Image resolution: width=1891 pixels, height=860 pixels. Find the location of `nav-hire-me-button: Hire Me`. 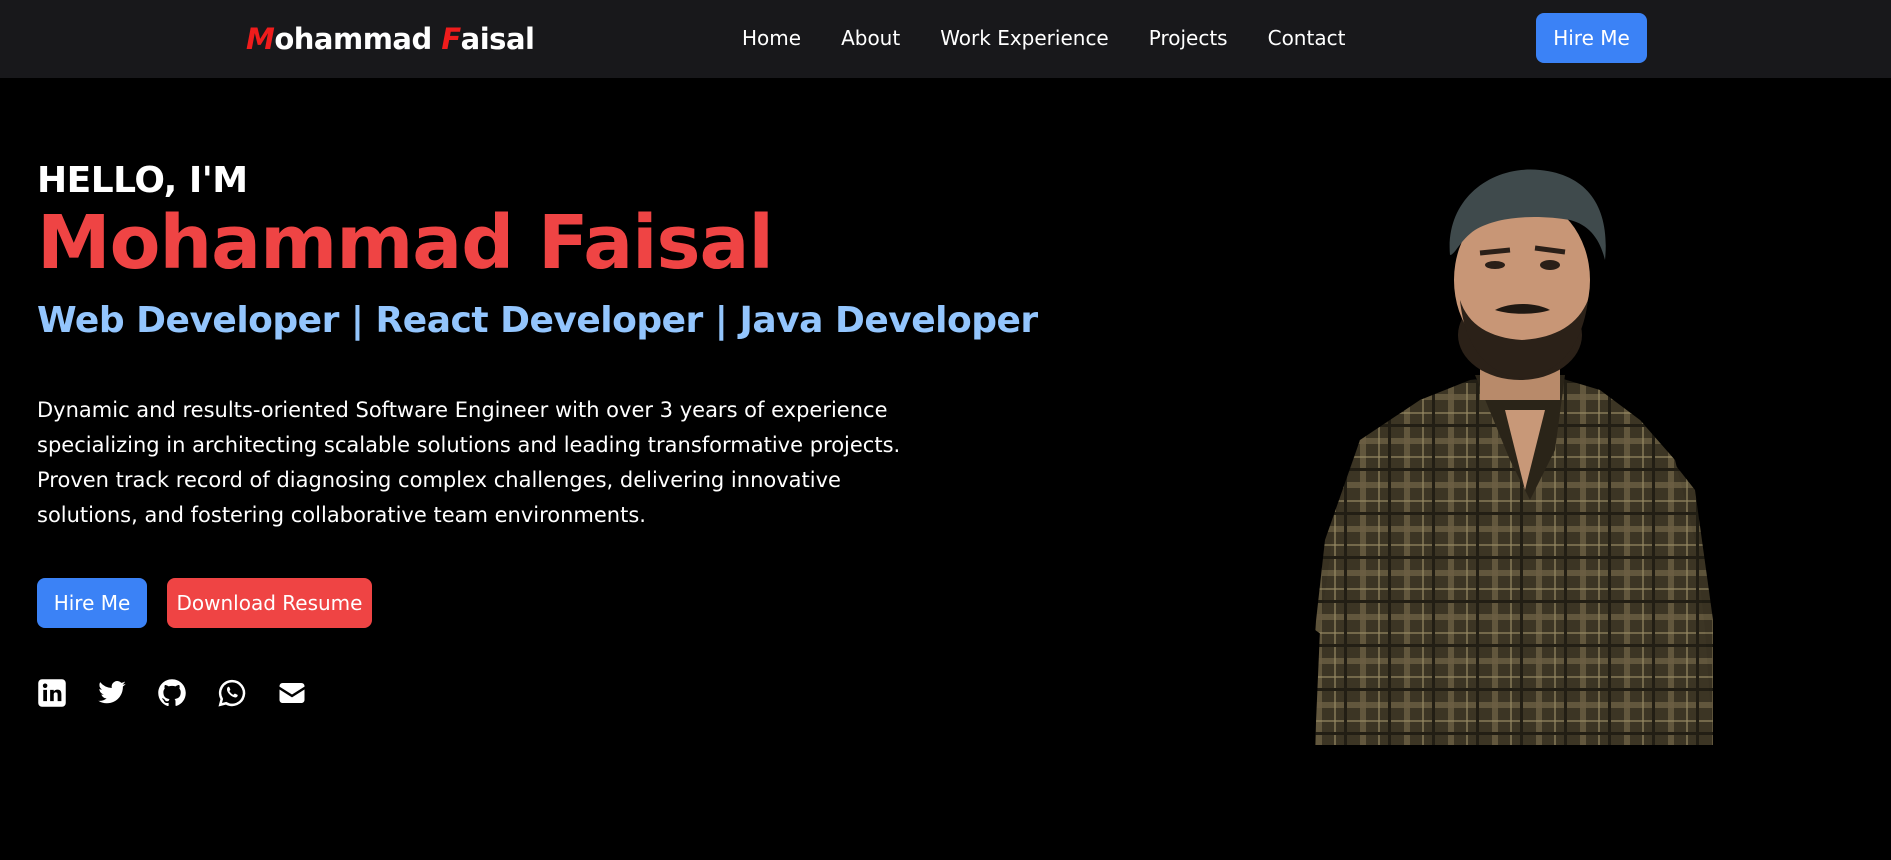

nav-hire-me-button: Hire Me is located at coordinates (1591, 38).